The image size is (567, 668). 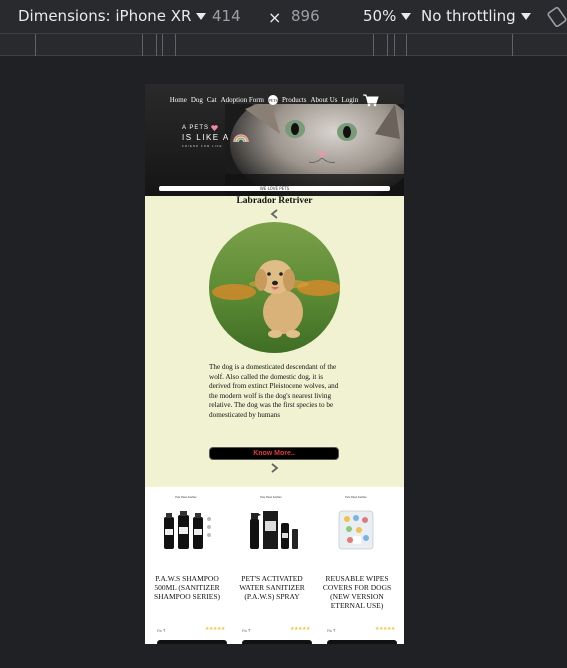 What do you see at coordinates (314, 150) in the screenshot?
I see `kitten-photo` at bounding box center [314, 150].